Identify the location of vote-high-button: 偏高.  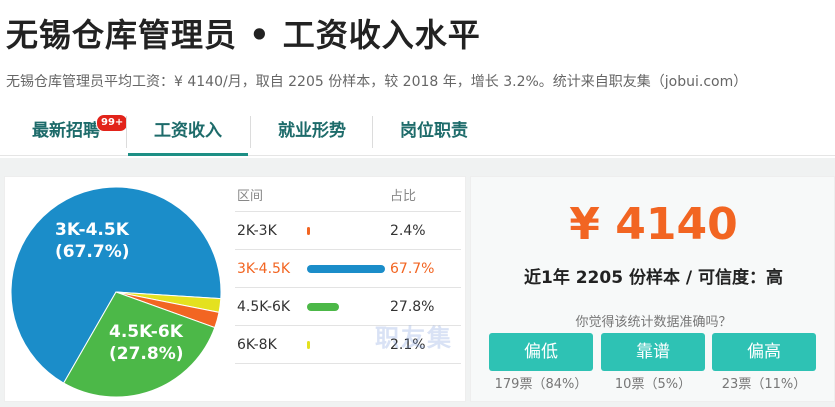
(764, 352).